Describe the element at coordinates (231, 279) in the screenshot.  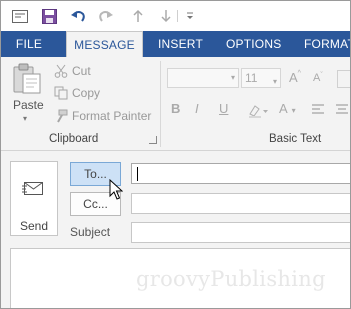
I see `watermark-text: groovyPublishing` at that location.